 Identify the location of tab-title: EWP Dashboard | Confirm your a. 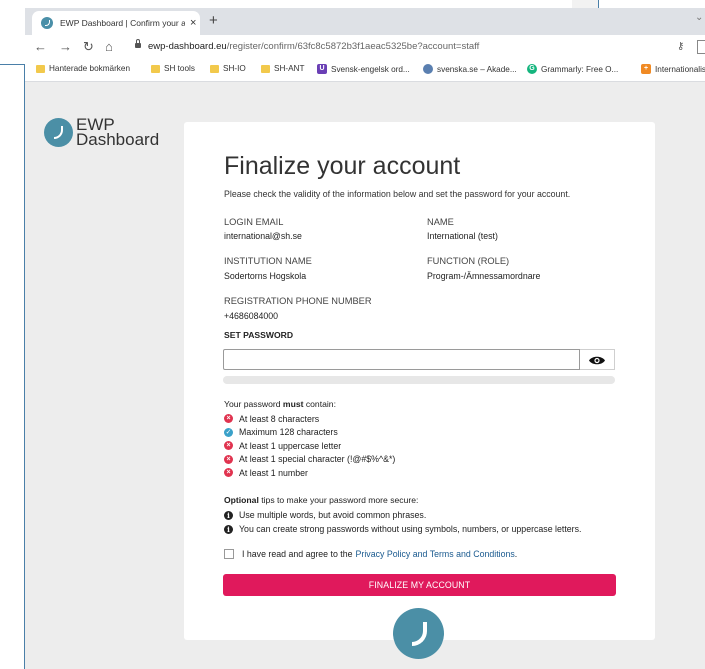
(122, 23).